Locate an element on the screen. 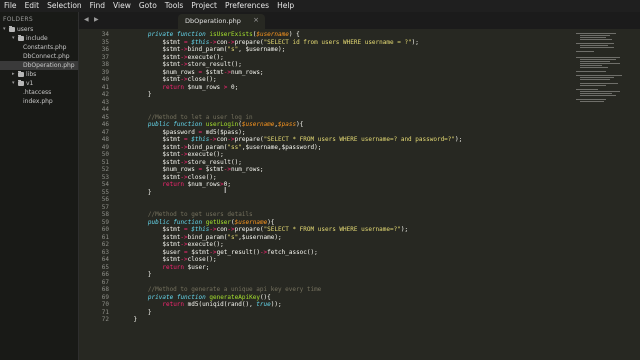 This screenshot has width=640, height=360. disclosure-closed-icon: ▸ is located at coordinates (13, 74).